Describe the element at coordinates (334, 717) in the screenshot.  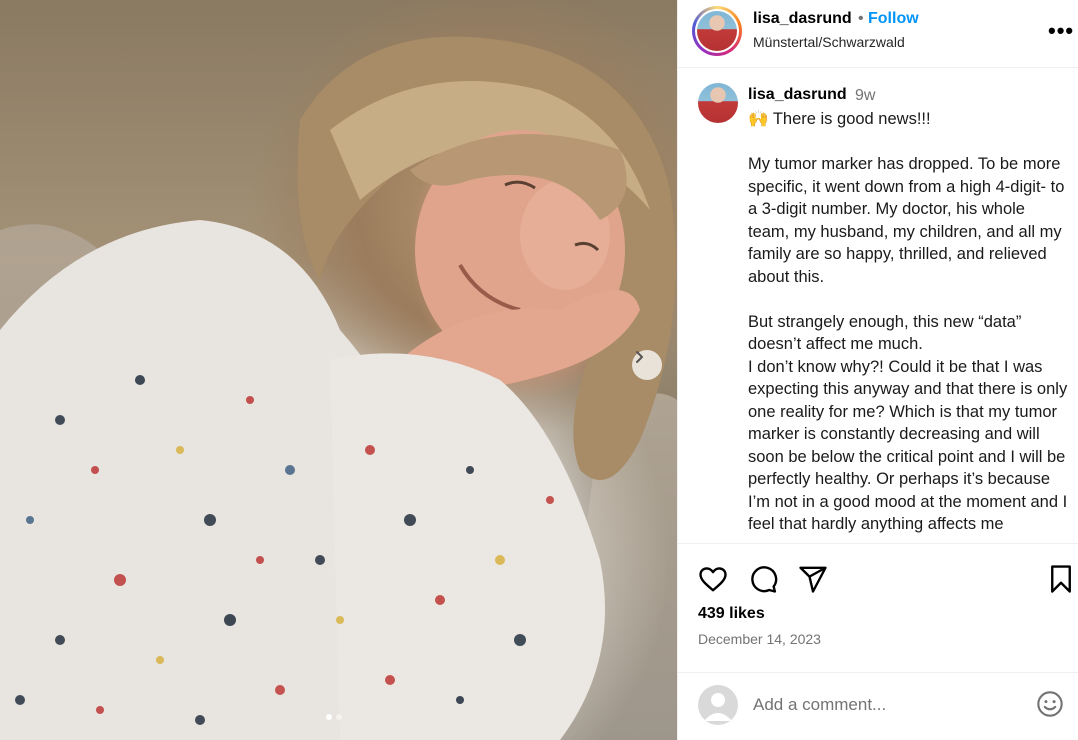
I see `carousel-indicator` at that location.